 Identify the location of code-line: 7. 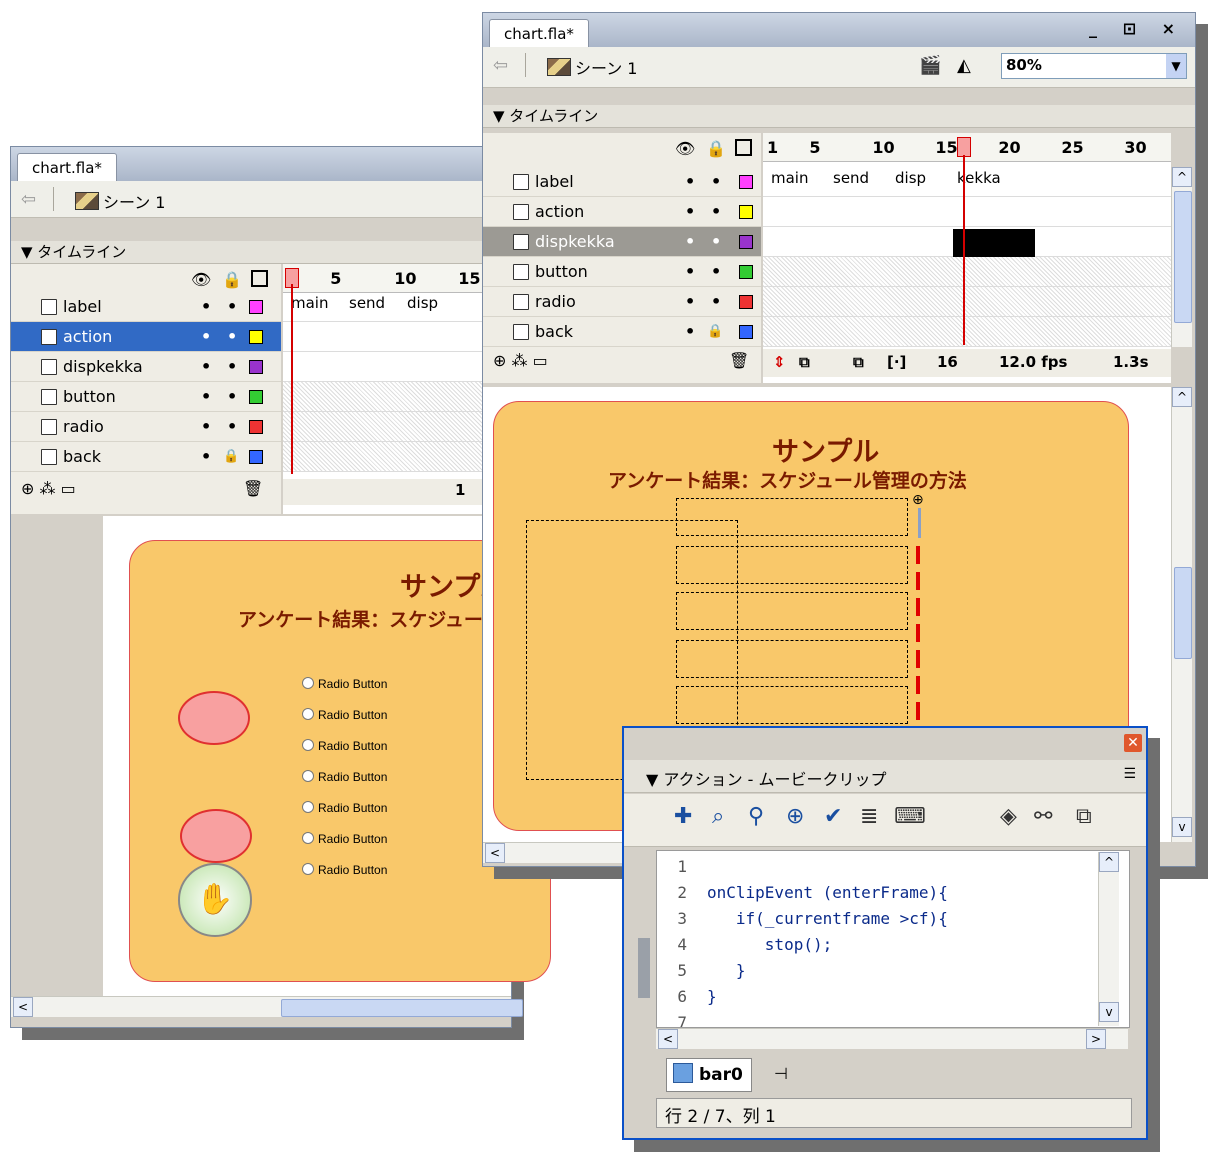
(877, 1020).